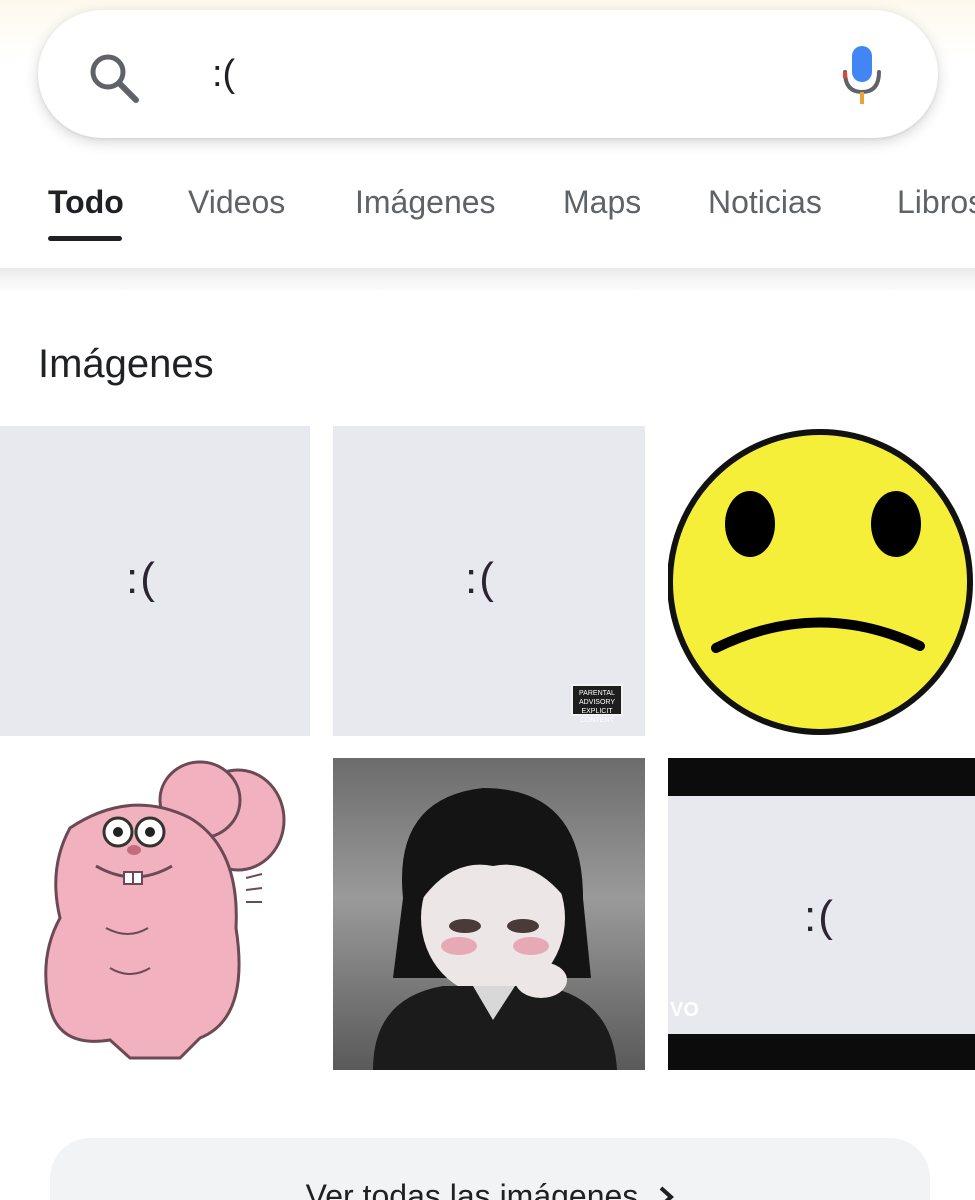  I want to click on image-result-album-cover: :( PARENTAL ADVISORY EXPLICIT CONTENT, so click(489, 581).